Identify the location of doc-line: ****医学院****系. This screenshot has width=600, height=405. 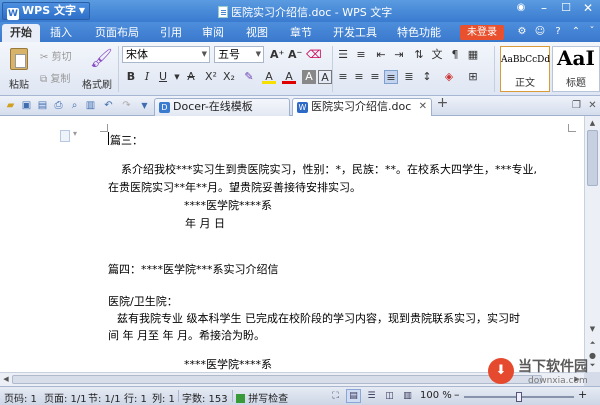
(228, 205).